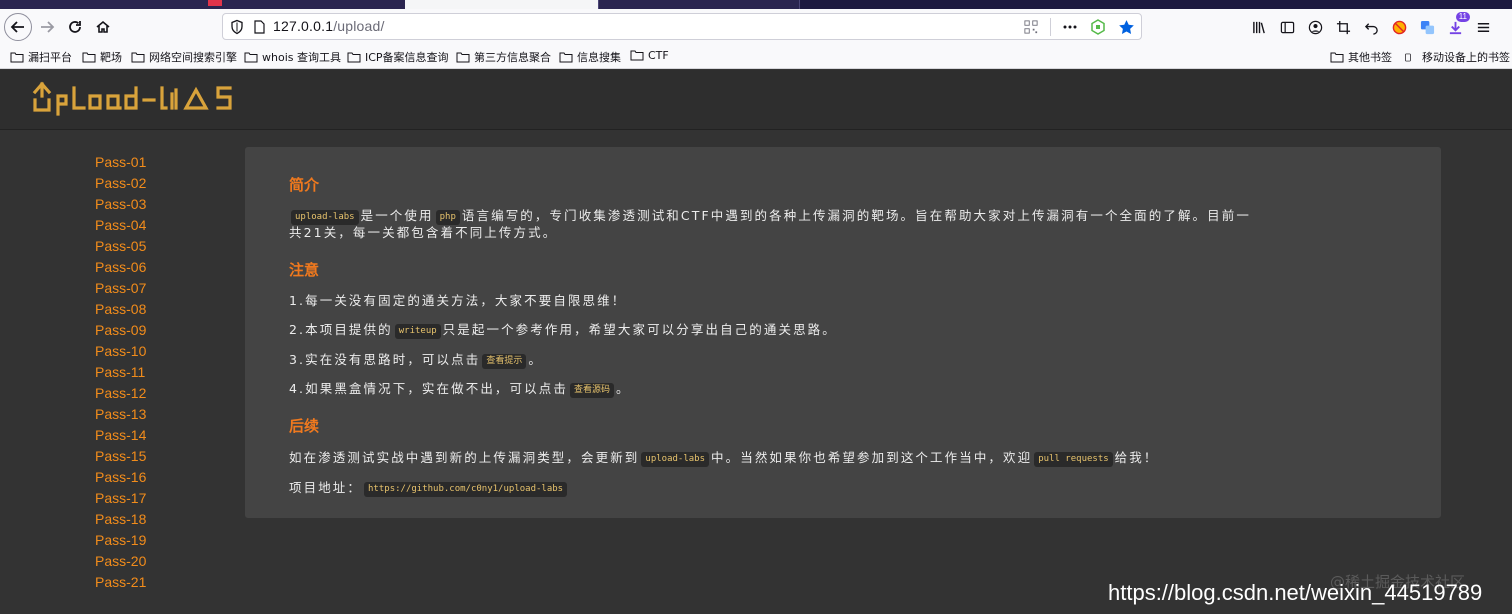 This screenshot has width=1512, height=614. Describe the element at coordinates (111, 57) in the screenshot. I see `bookmark-label: 靶场` at that location.